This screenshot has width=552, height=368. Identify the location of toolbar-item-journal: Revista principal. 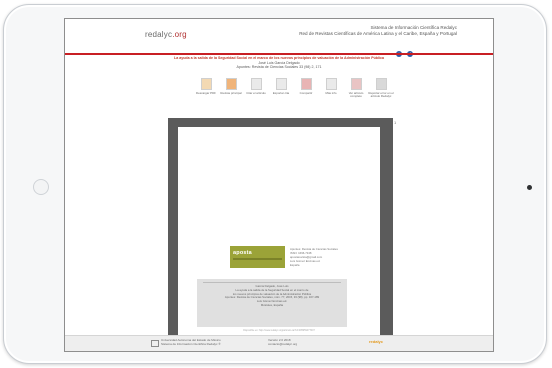
(231, 86).